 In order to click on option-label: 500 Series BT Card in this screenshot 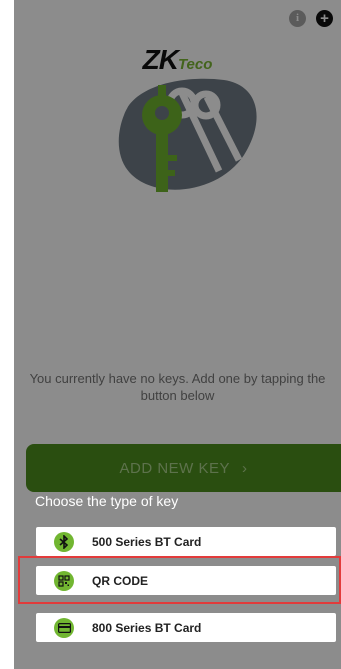, I will do `click(147, 541)`.